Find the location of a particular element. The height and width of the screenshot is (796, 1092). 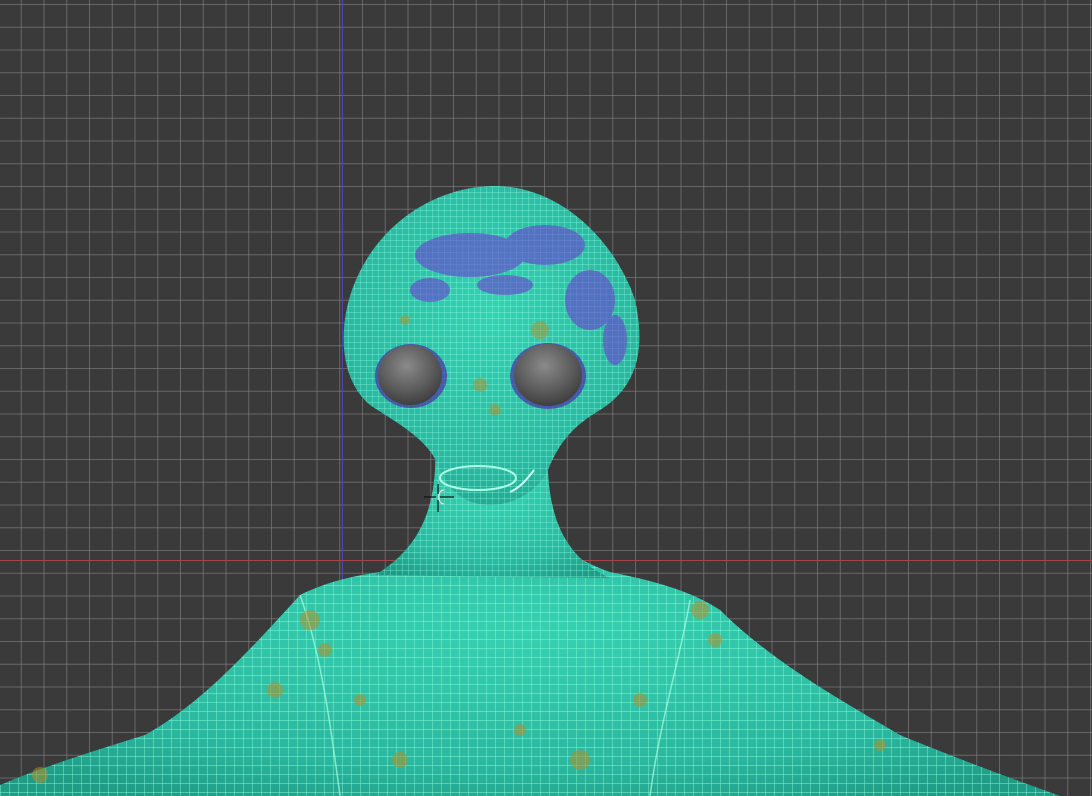

crosshair-cursor-icon is located at coordinates (439, 498).